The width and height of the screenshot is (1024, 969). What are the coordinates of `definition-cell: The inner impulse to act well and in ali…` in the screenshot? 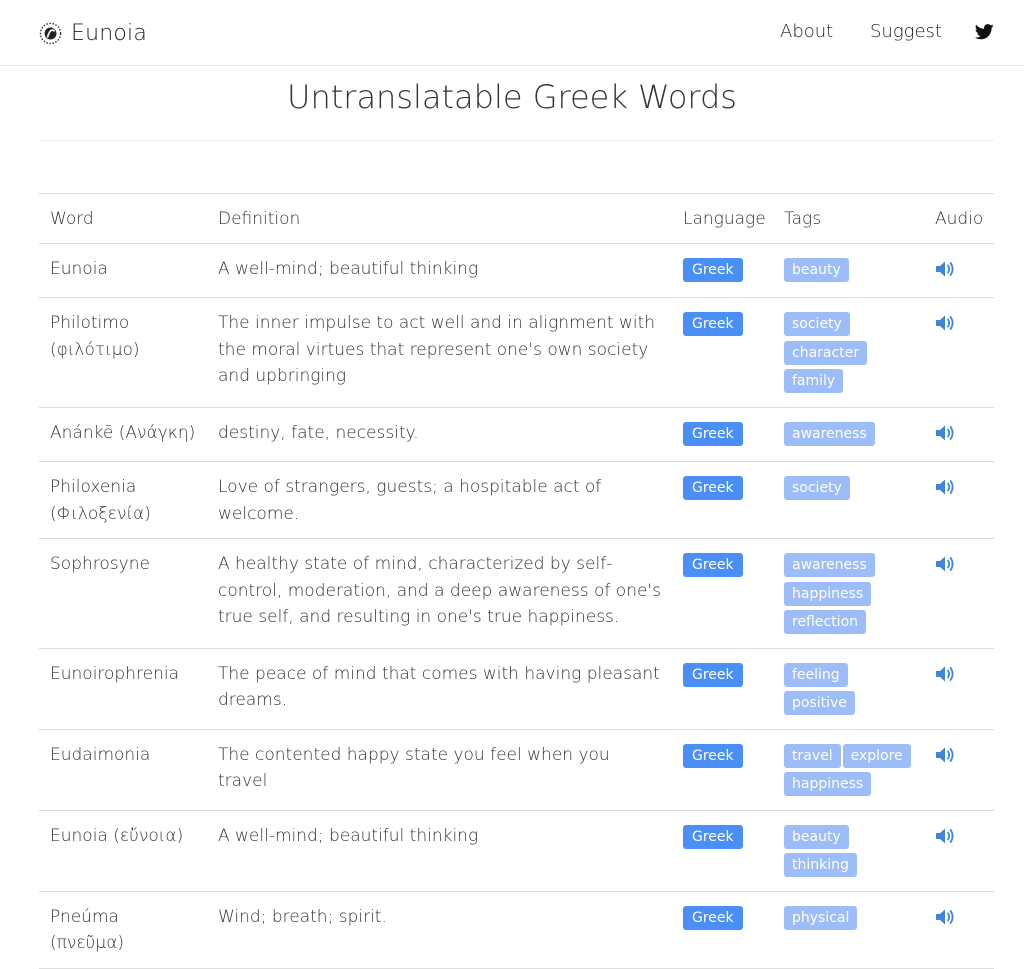 It's located at (439, 352).